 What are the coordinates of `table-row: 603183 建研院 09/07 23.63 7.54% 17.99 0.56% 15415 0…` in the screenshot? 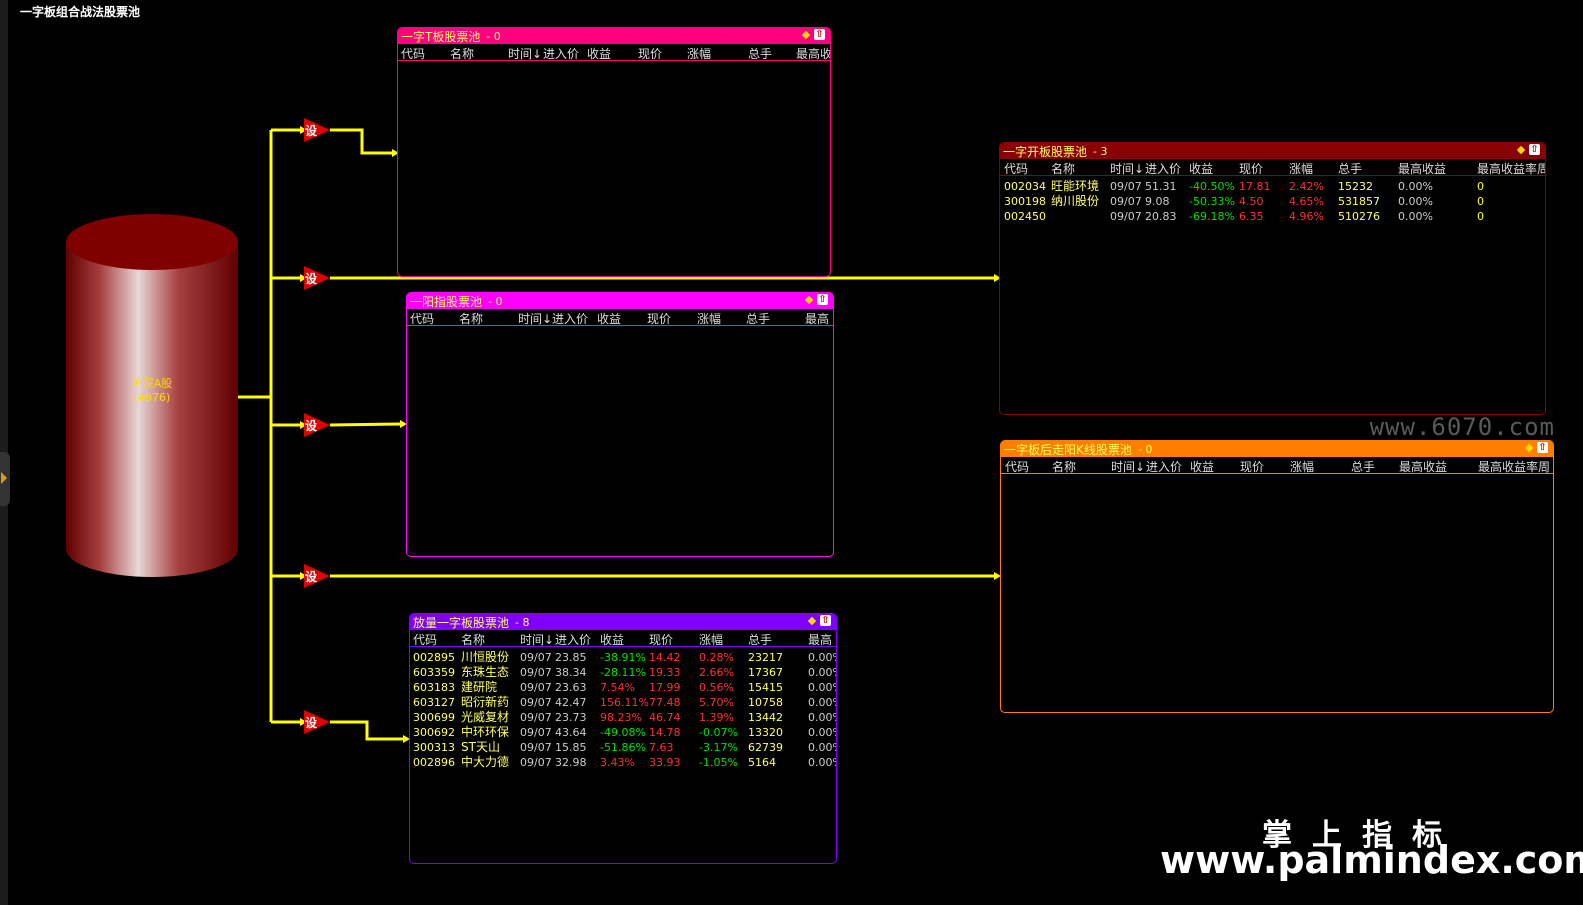 It's located at (623, 687).